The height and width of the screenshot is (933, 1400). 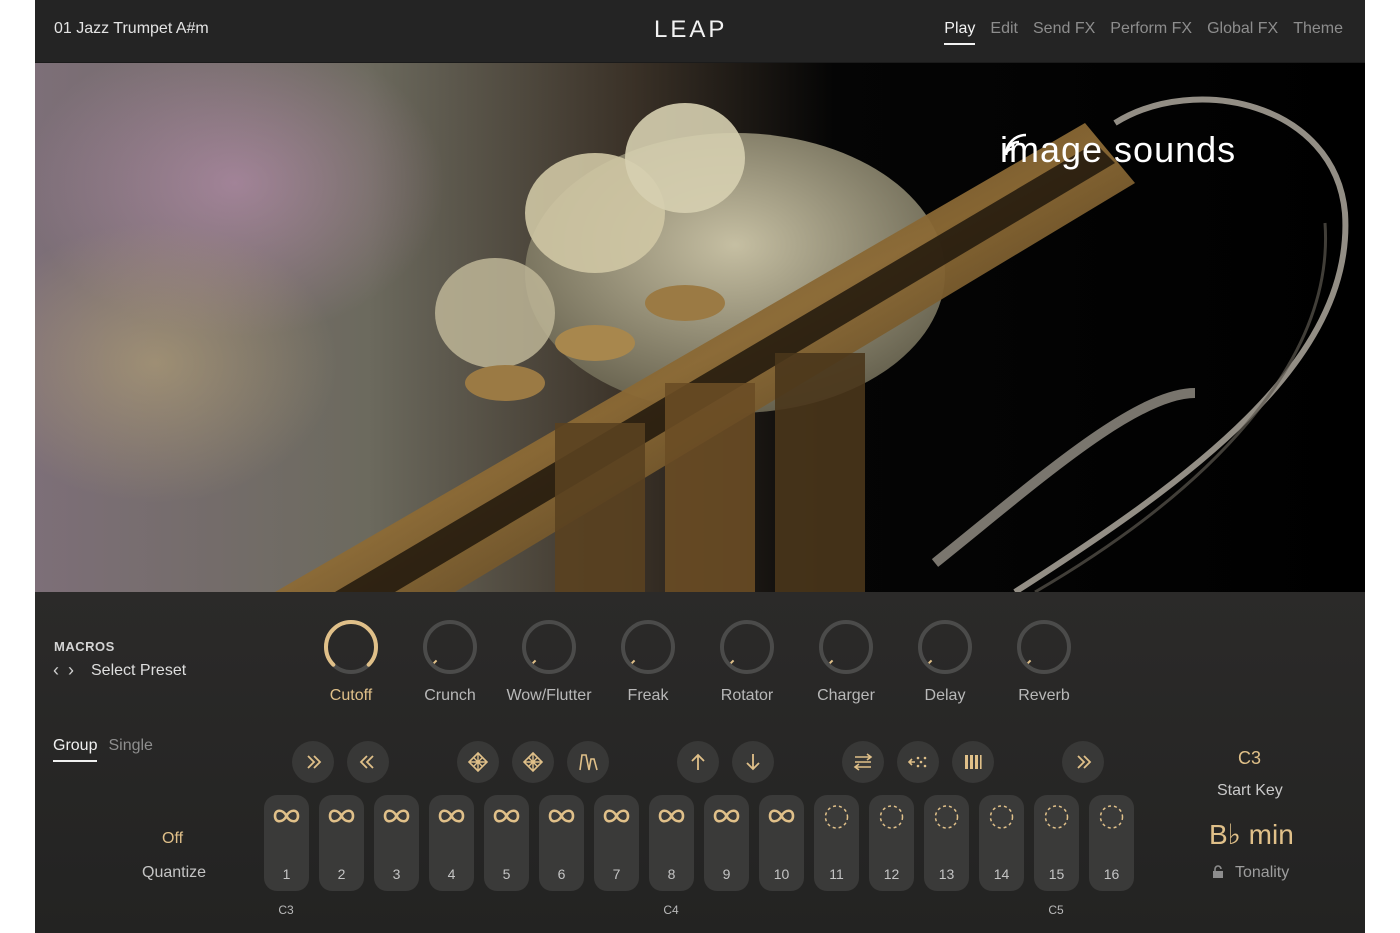 I want to click on macro-knob-cutoff: Cutoff, so click(x=351, y=661).